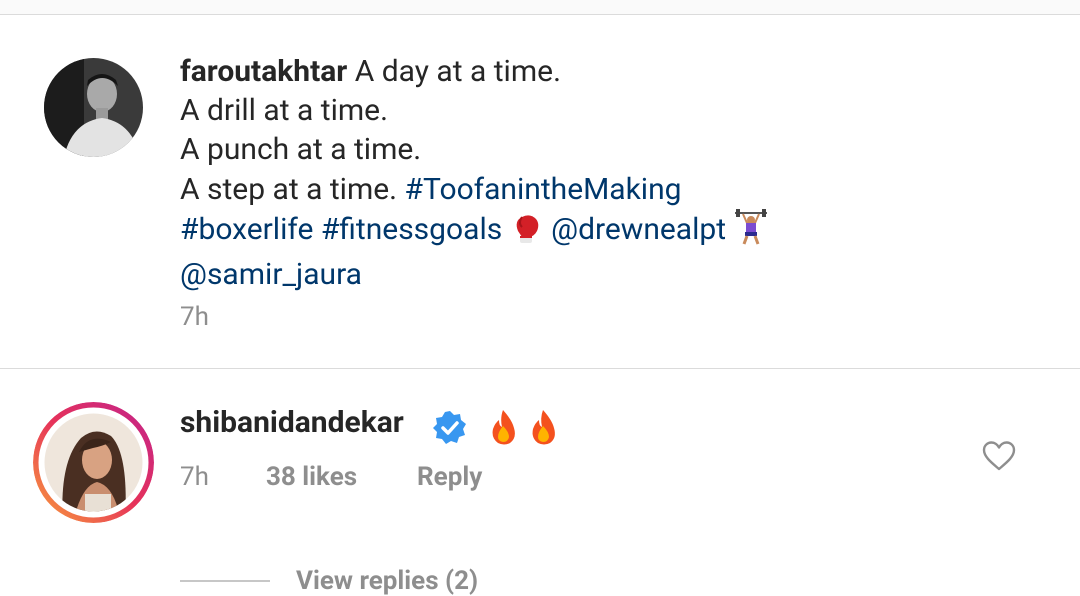  What do you see at coordinates (638, 229) in the screenshot?
I see `mention-drewnealpt: @drewnealpt` at bounding box center [638, 229].